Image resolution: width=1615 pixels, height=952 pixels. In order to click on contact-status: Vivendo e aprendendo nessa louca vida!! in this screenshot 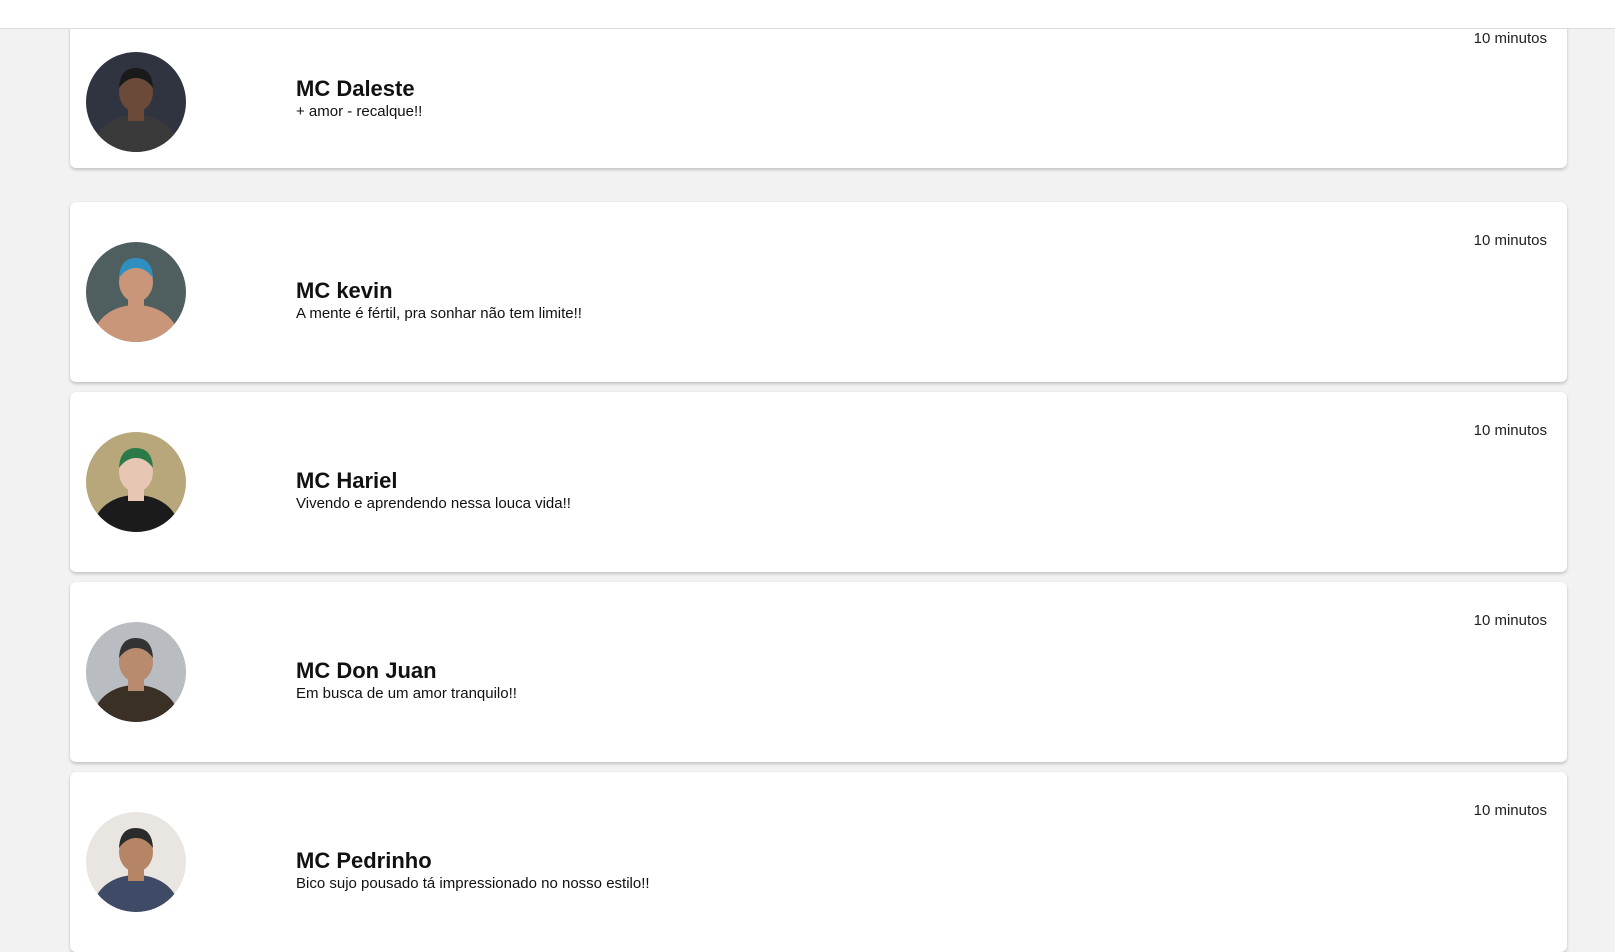, I will do `click(433, 503)`.